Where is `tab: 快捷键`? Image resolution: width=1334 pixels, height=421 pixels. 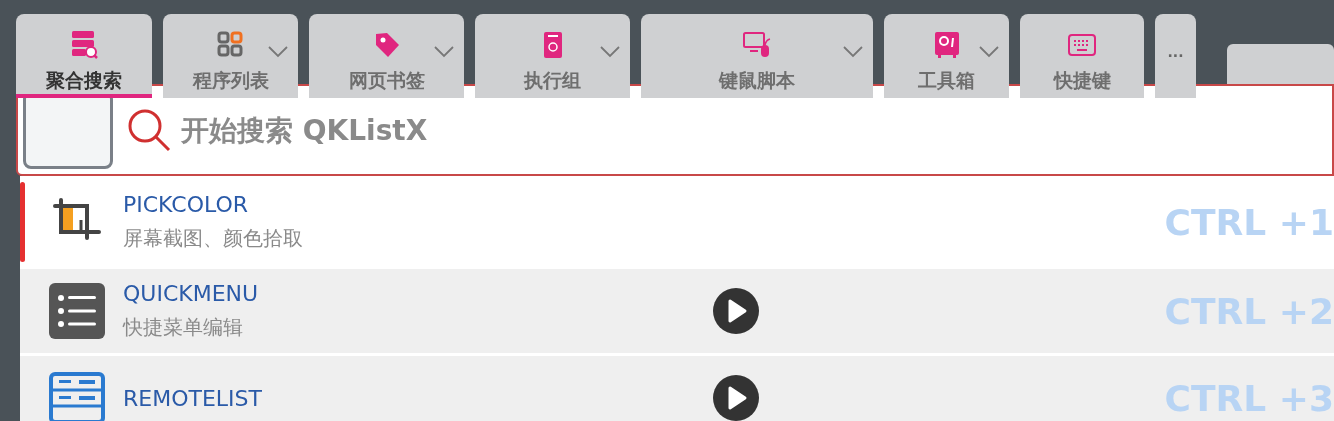
tab: 快捷键 is located at coordinates (1082, 56).